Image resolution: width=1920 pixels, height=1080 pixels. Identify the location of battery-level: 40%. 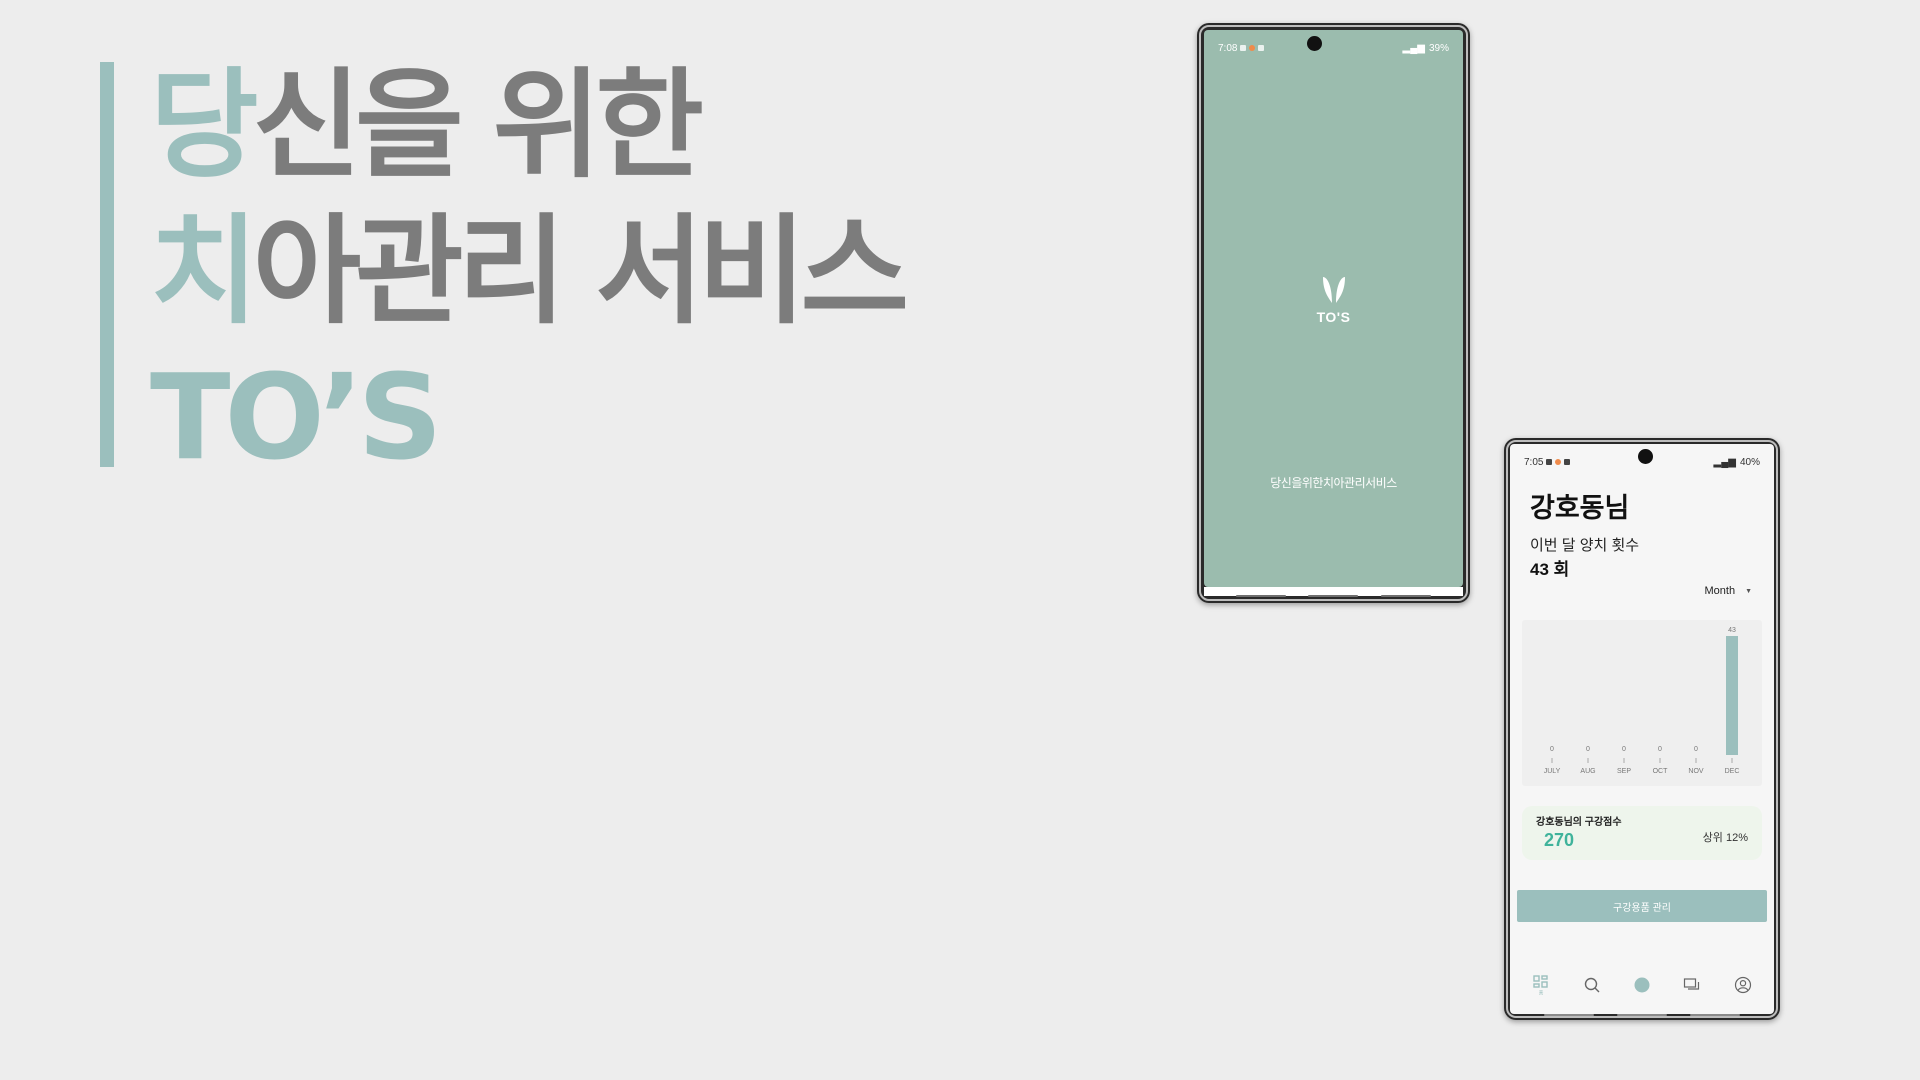
(1749, 462).